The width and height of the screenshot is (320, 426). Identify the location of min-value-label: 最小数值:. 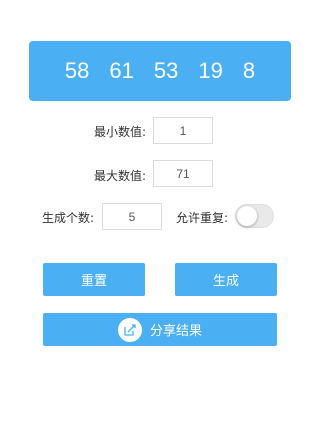
(120, 132).